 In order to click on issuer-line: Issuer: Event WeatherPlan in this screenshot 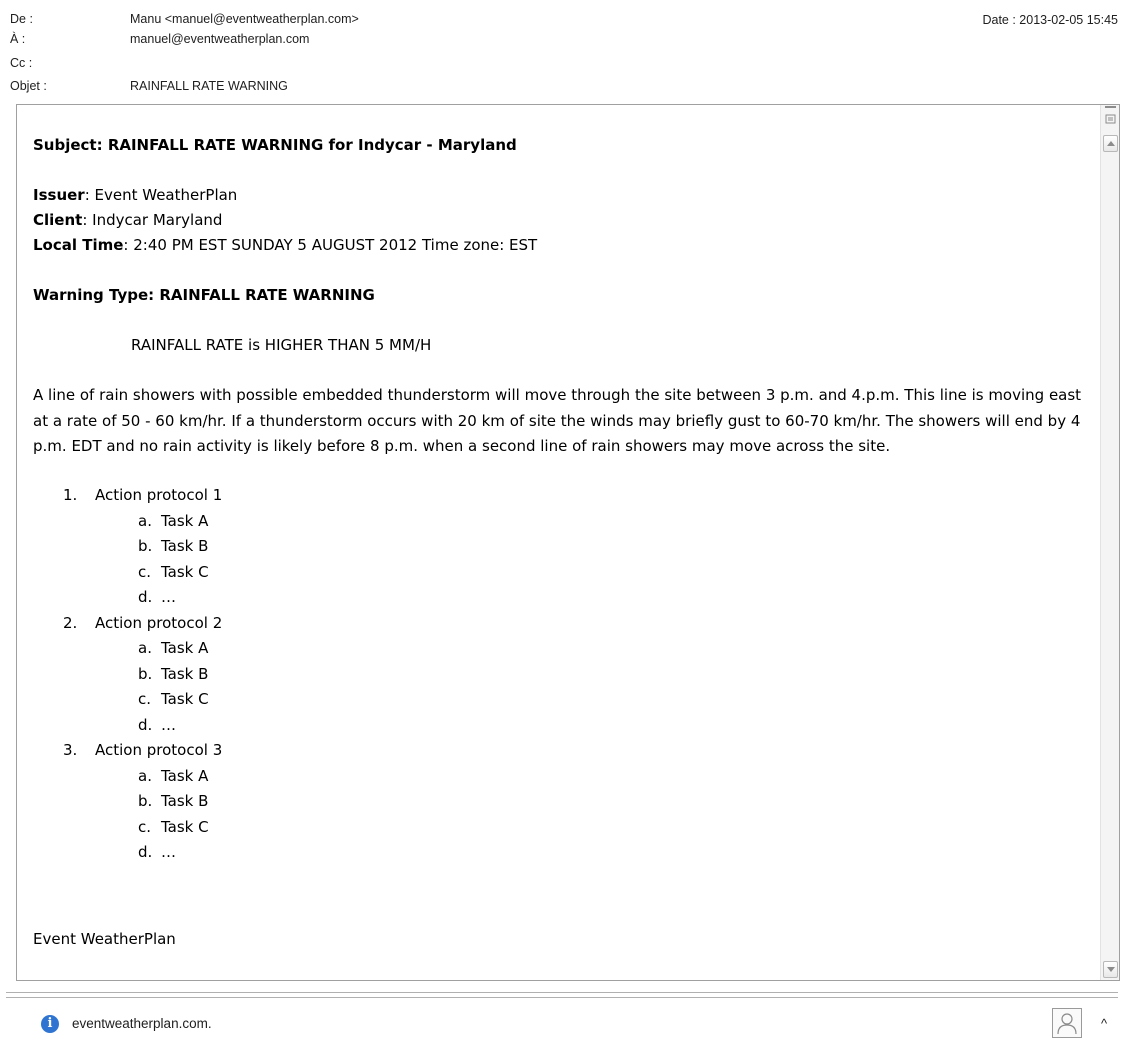, I will do `click(135, 196)`.